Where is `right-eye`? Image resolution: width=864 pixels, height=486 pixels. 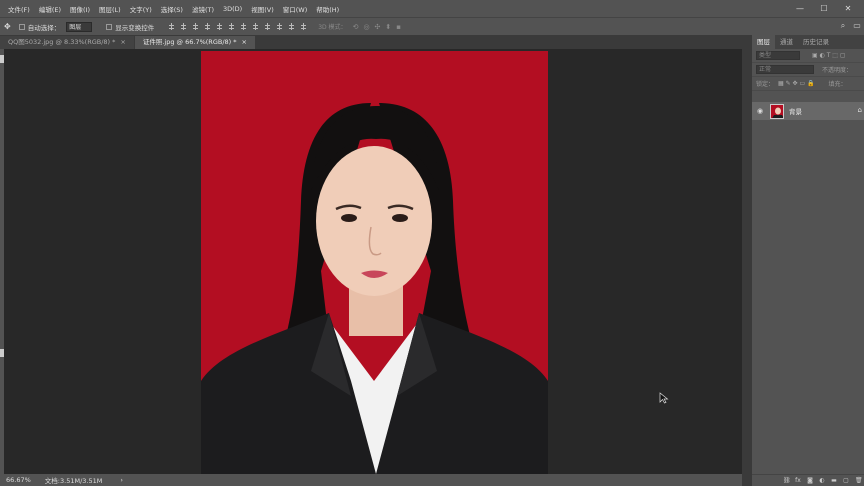 right-eye is located at coordinates (400, 218).